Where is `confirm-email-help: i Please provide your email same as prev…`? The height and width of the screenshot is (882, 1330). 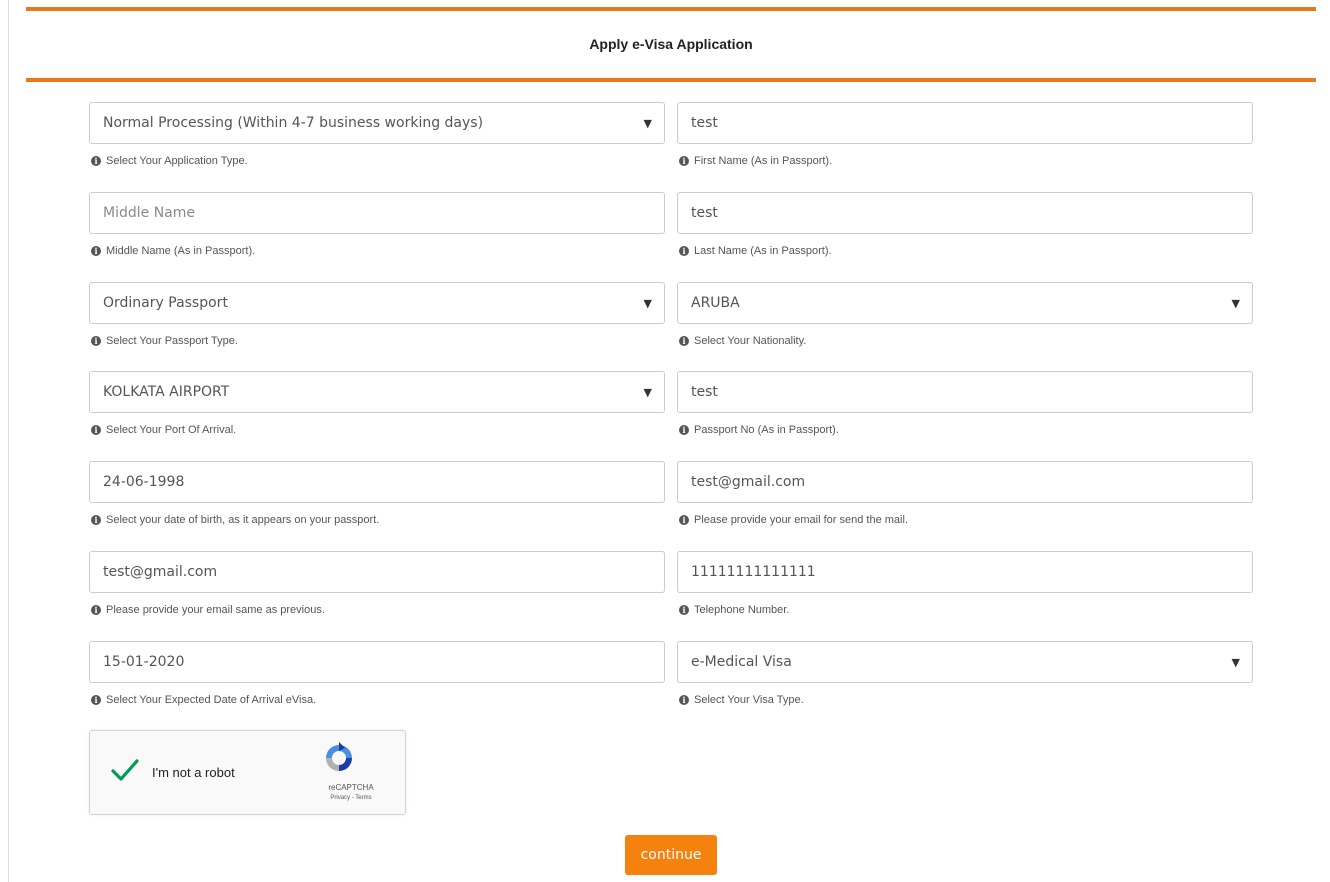
confirm-email-help: i Please provide your email same as prev… is located at coordinates (208, 610).